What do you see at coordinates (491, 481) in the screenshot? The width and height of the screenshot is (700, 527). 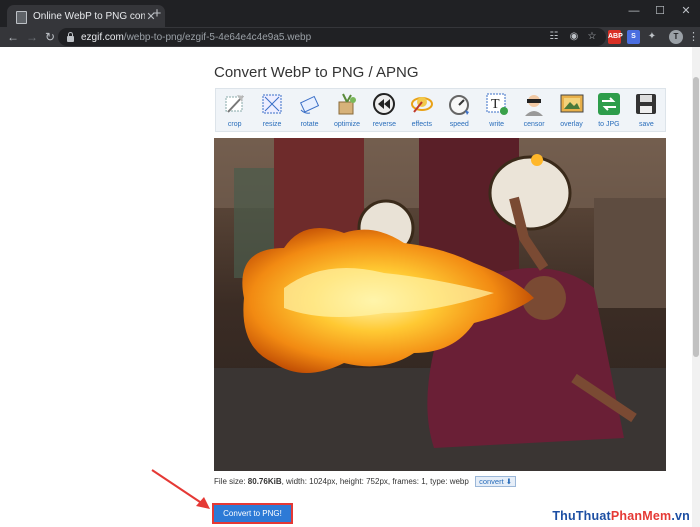 I see `convert-link-label: convert` at bounding box center [491, 481].